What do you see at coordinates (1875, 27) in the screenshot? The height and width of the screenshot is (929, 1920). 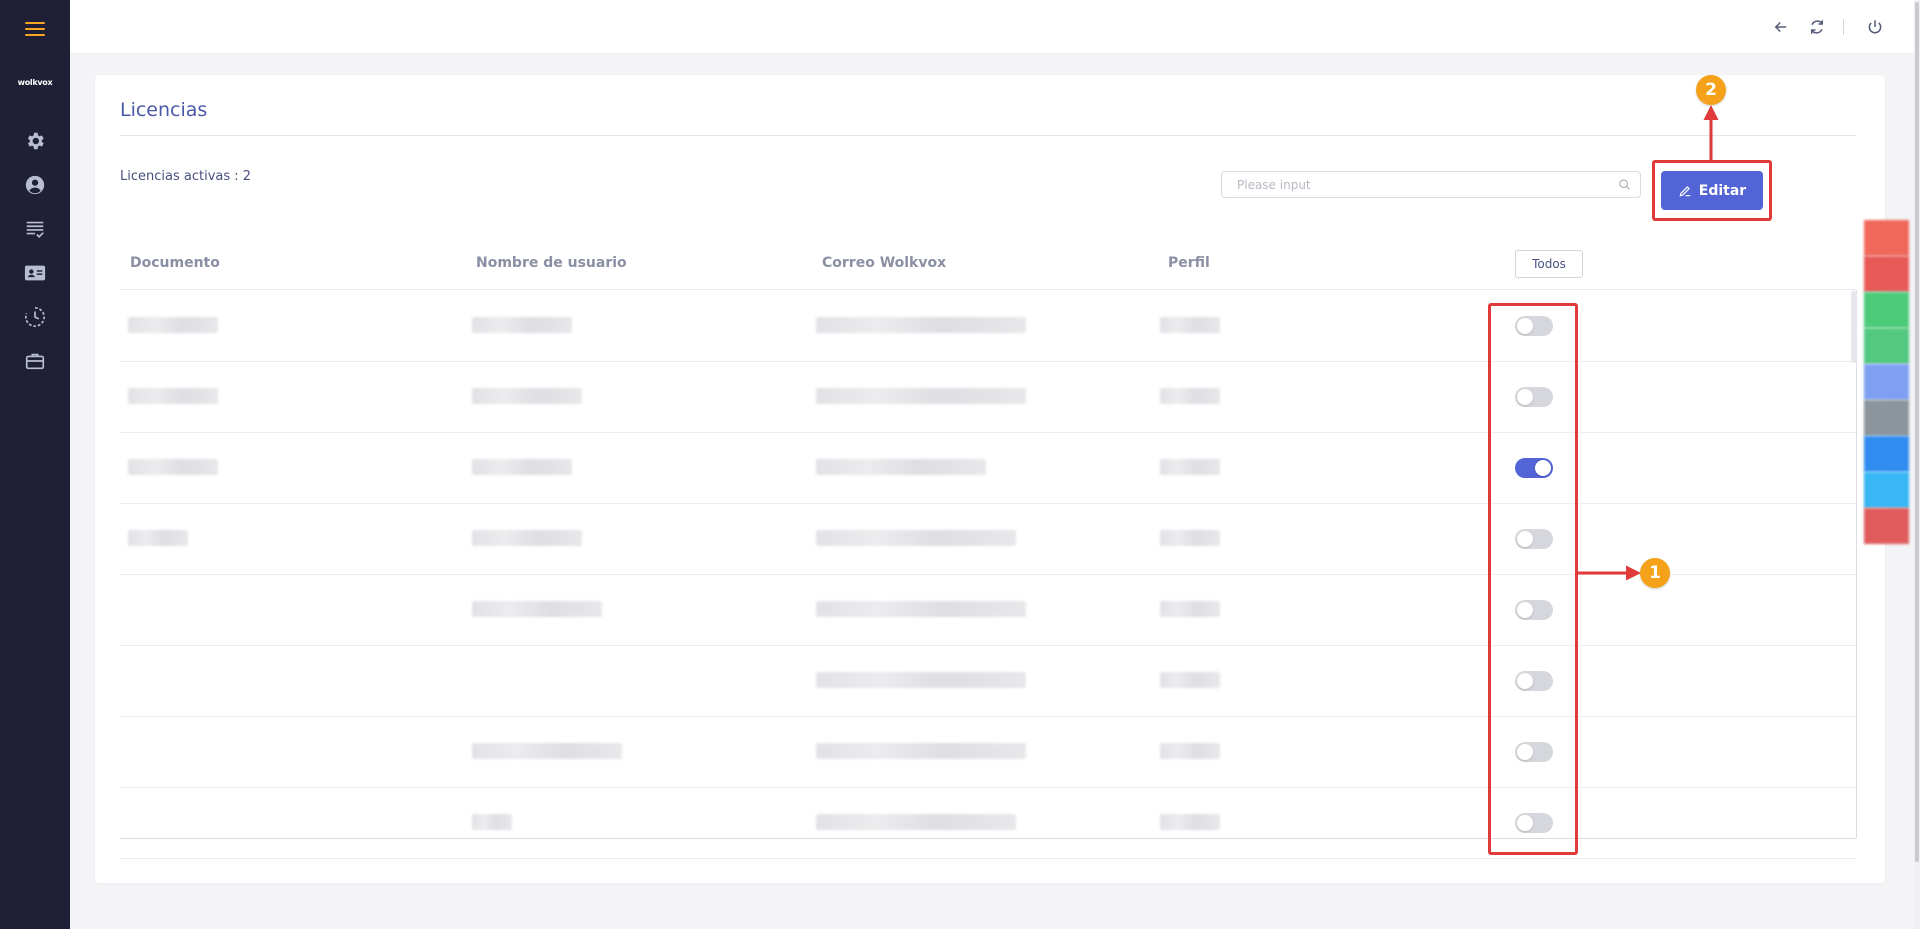 I see `power-icon` at bounding box center [1875, 27].